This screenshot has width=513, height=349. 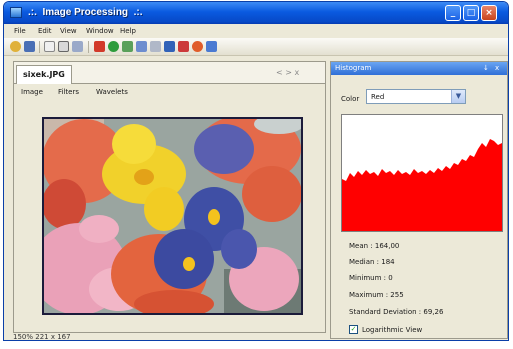 I want to click on menu-view: View, so click(x=68, y=31).